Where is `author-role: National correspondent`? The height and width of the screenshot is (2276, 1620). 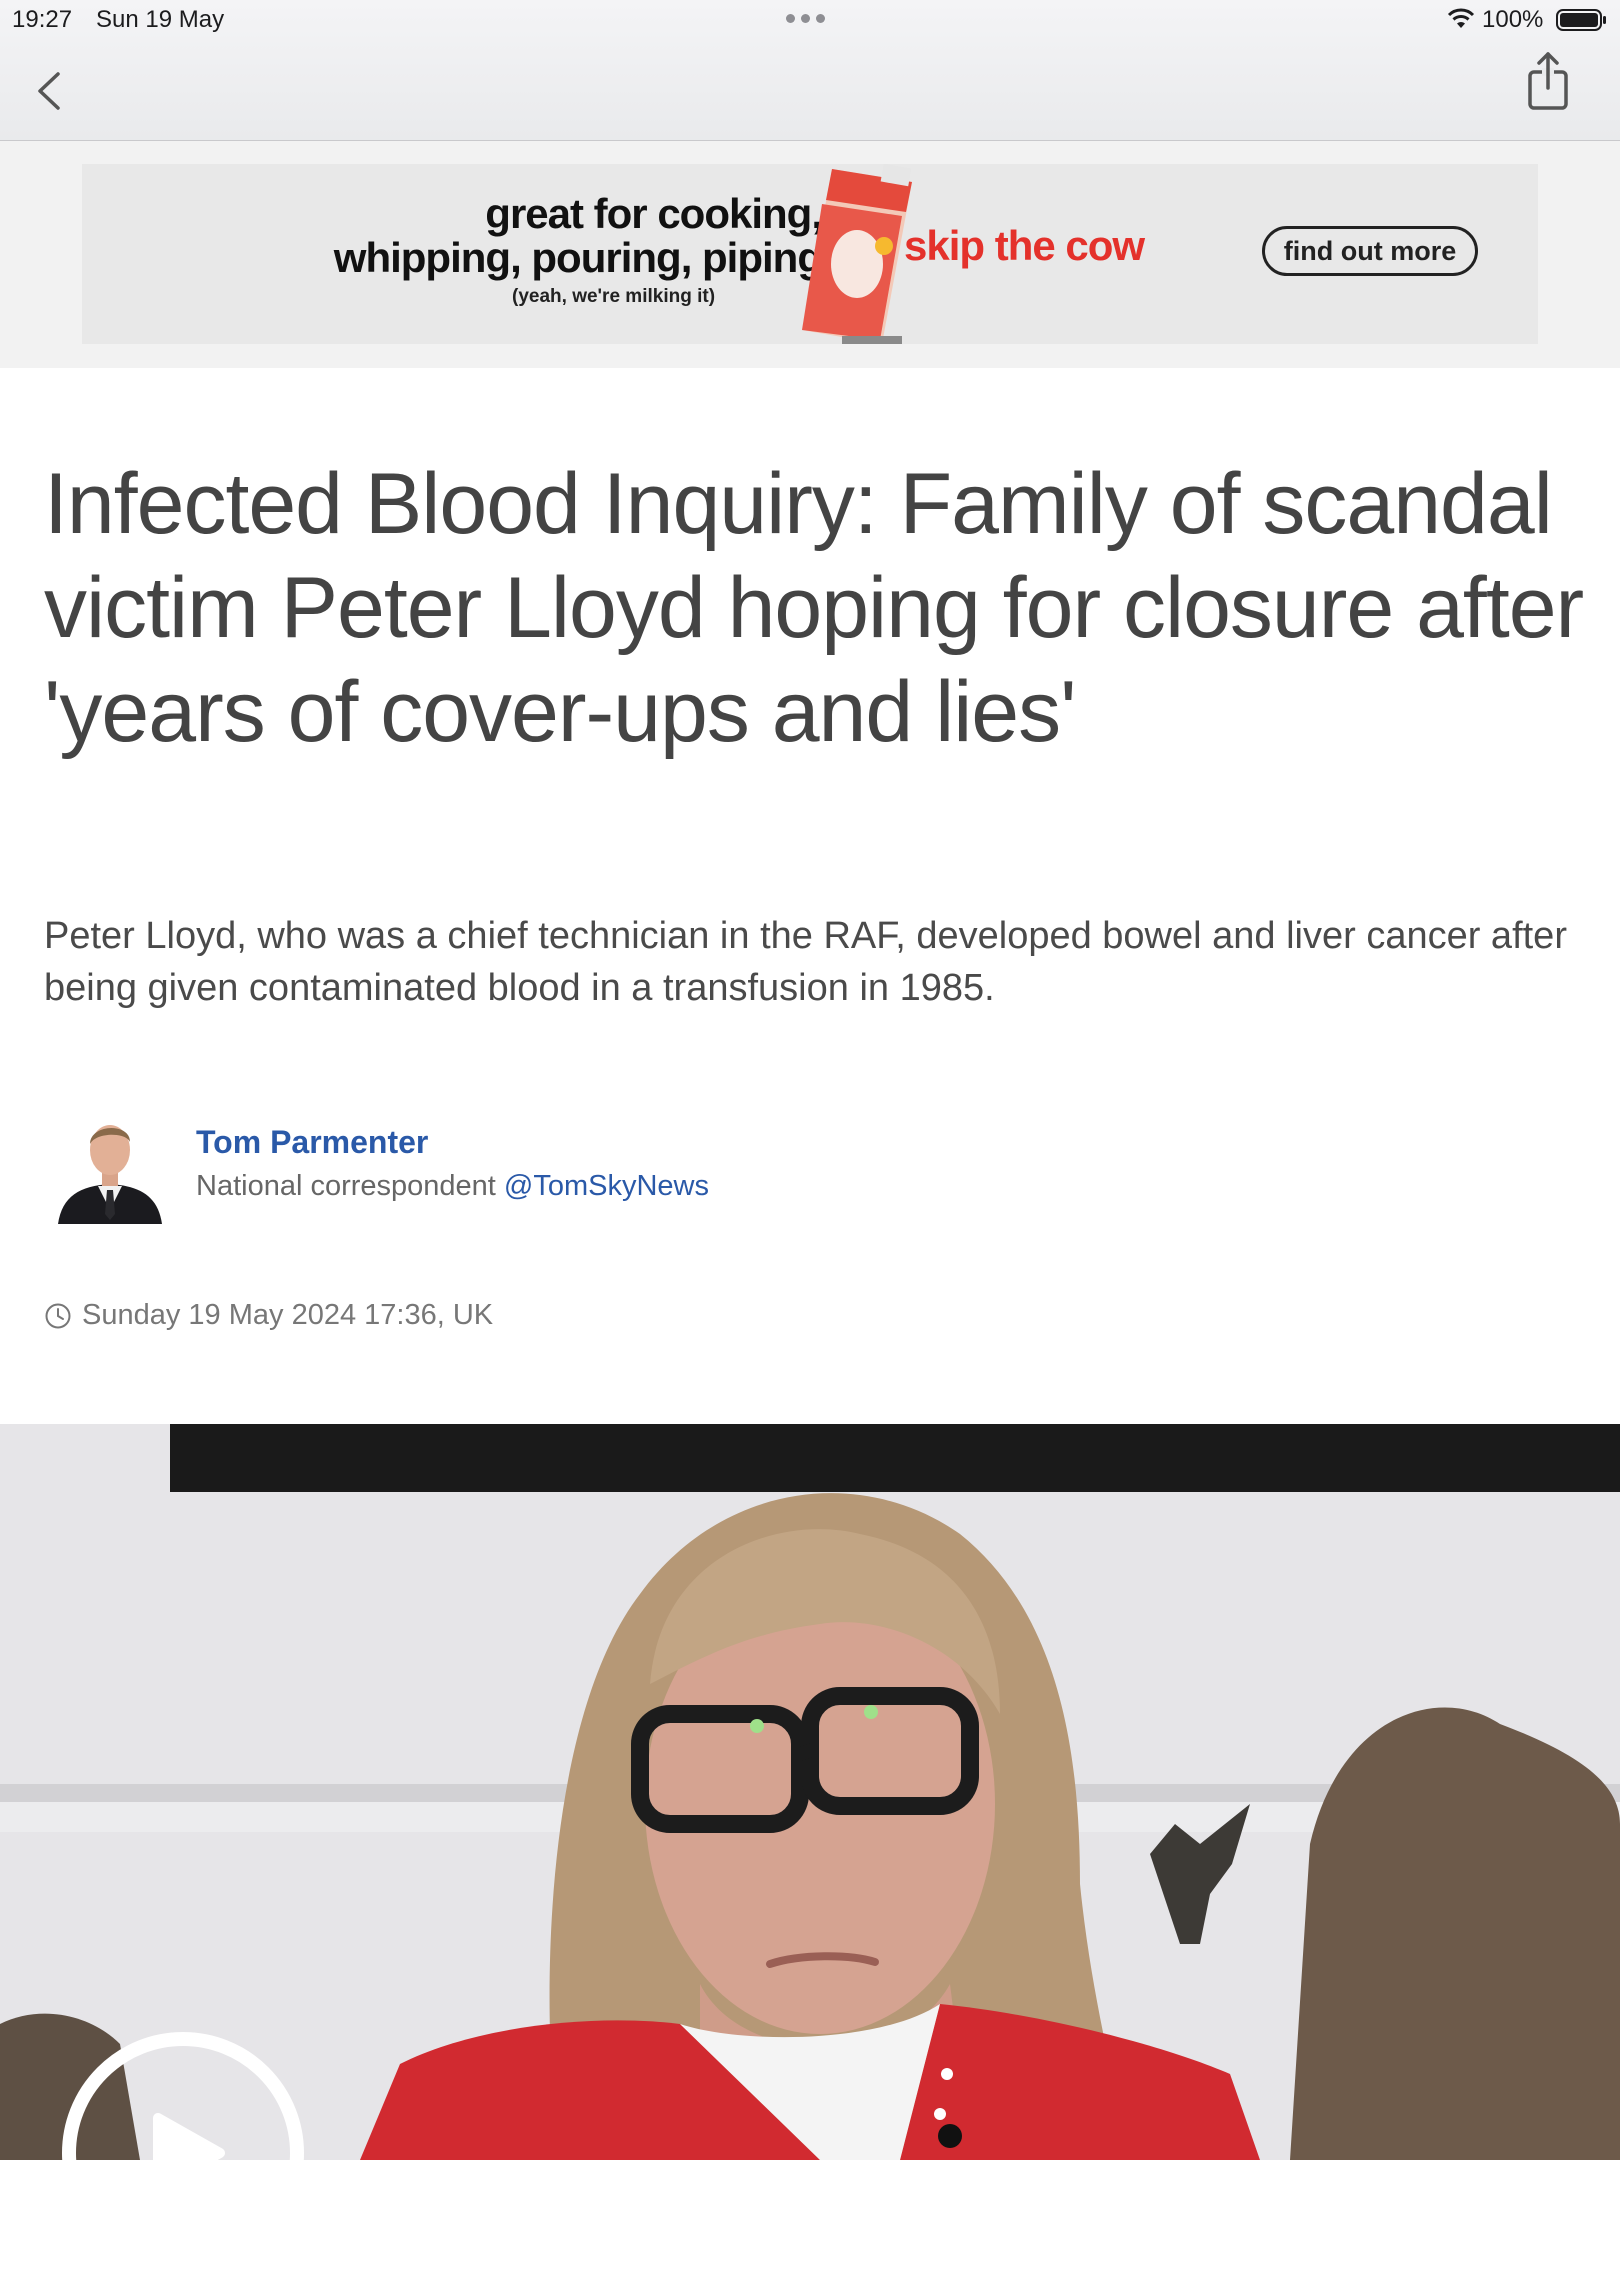
author-role: National correspondent is located at coordinates (346, 1186).